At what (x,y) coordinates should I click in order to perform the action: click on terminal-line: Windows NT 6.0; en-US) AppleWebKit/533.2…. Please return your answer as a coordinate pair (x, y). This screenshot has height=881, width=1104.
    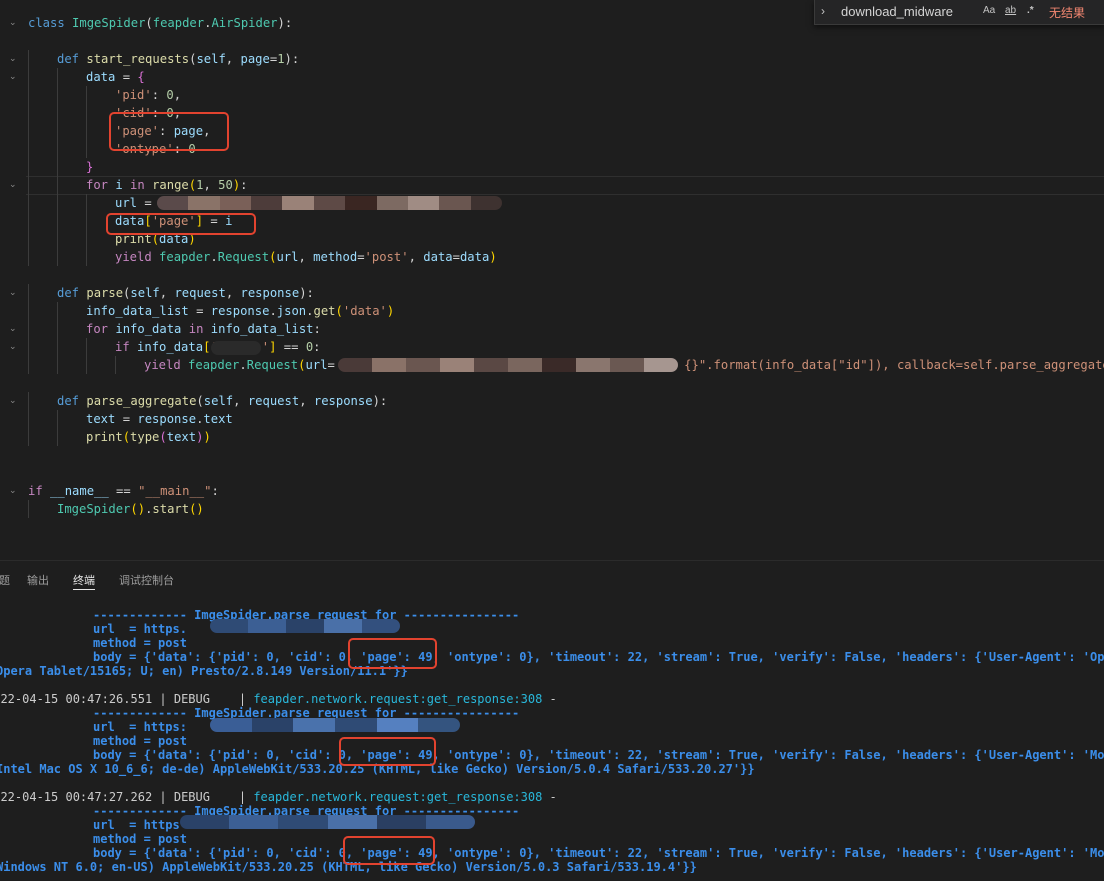
    Looking at the image, I should click on (348, 867).